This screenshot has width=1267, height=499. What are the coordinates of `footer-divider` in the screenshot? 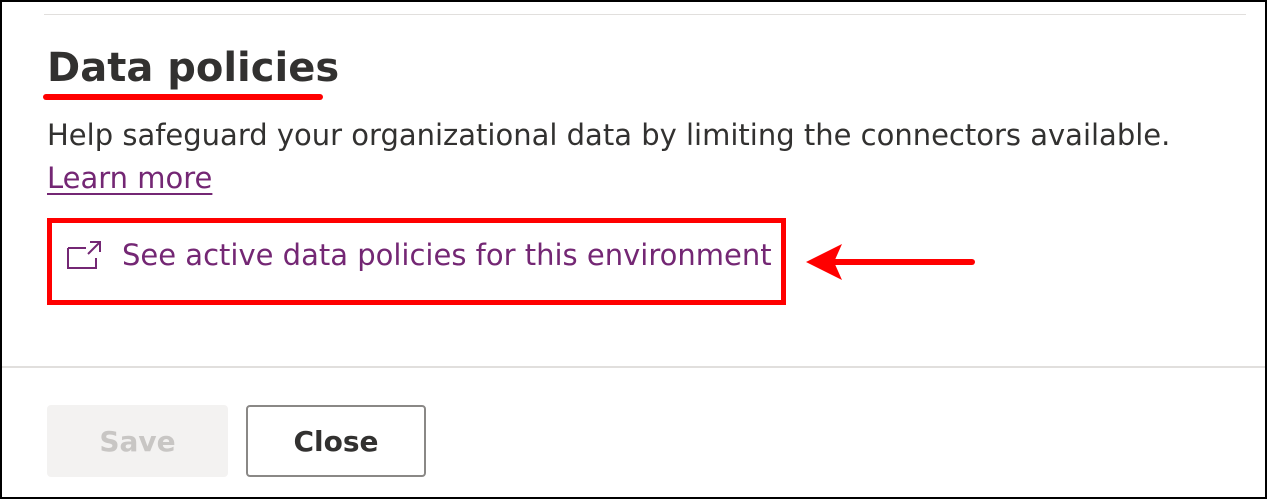 It's located at (633, 367).